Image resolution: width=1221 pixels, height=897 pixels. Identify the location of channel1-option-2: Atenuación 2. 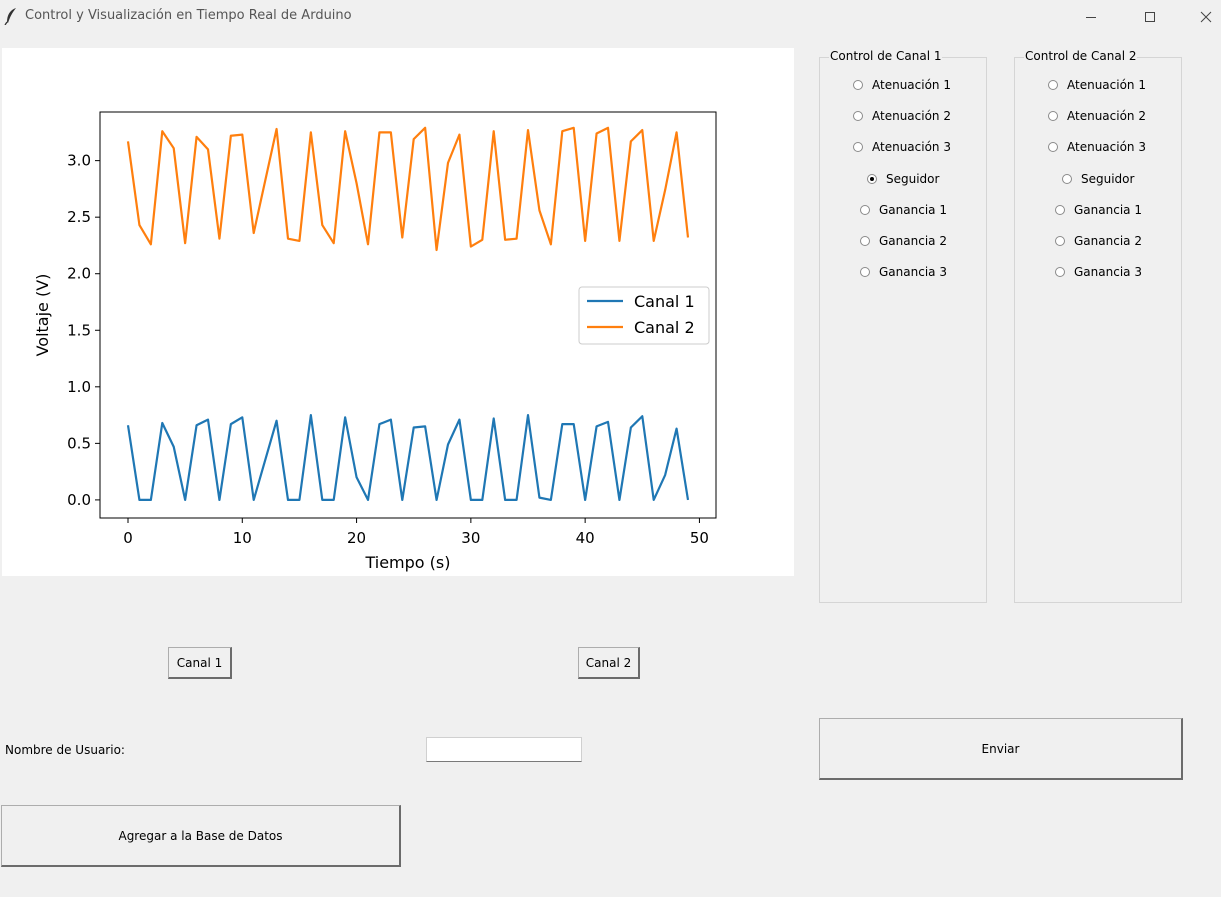
(902, 116).